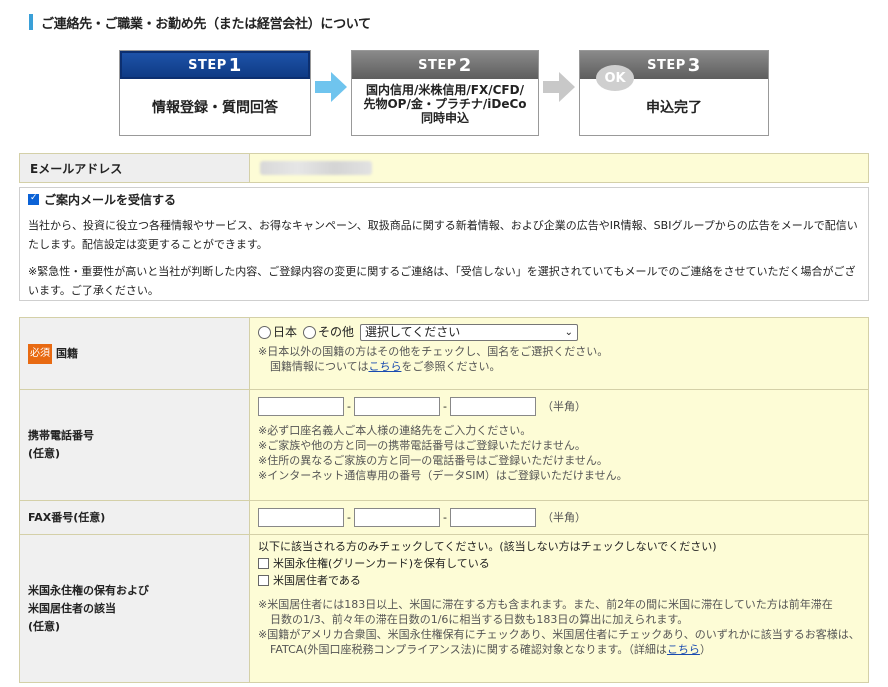 Image resolution: width=888 pixels, height=687 pixels. What do you see at coordinates (135, 517) in the screenshot?
I see `fax-label: FAX番号(任意)` at bounding box center [135, 517].